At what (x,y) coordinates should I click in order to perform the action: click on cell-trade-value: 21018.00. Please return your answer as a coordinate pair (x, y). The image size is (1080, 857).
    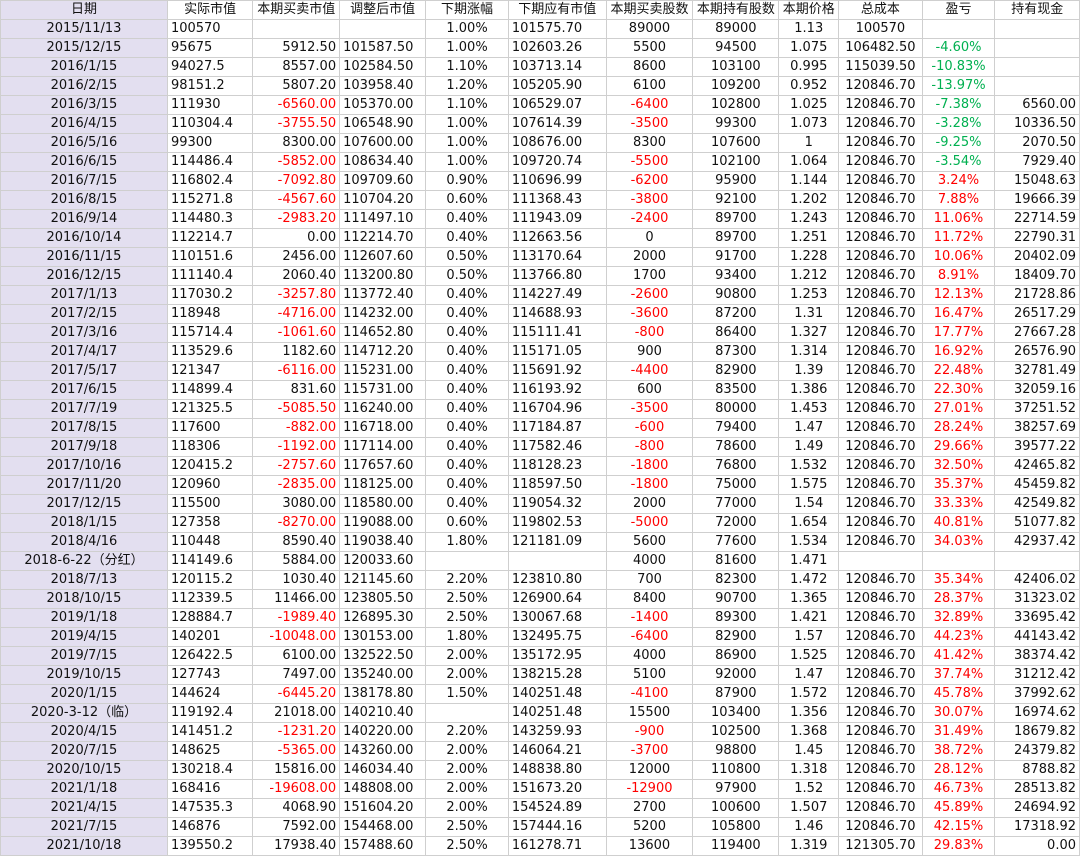
    Looking at the image, I should click on (296, 713).